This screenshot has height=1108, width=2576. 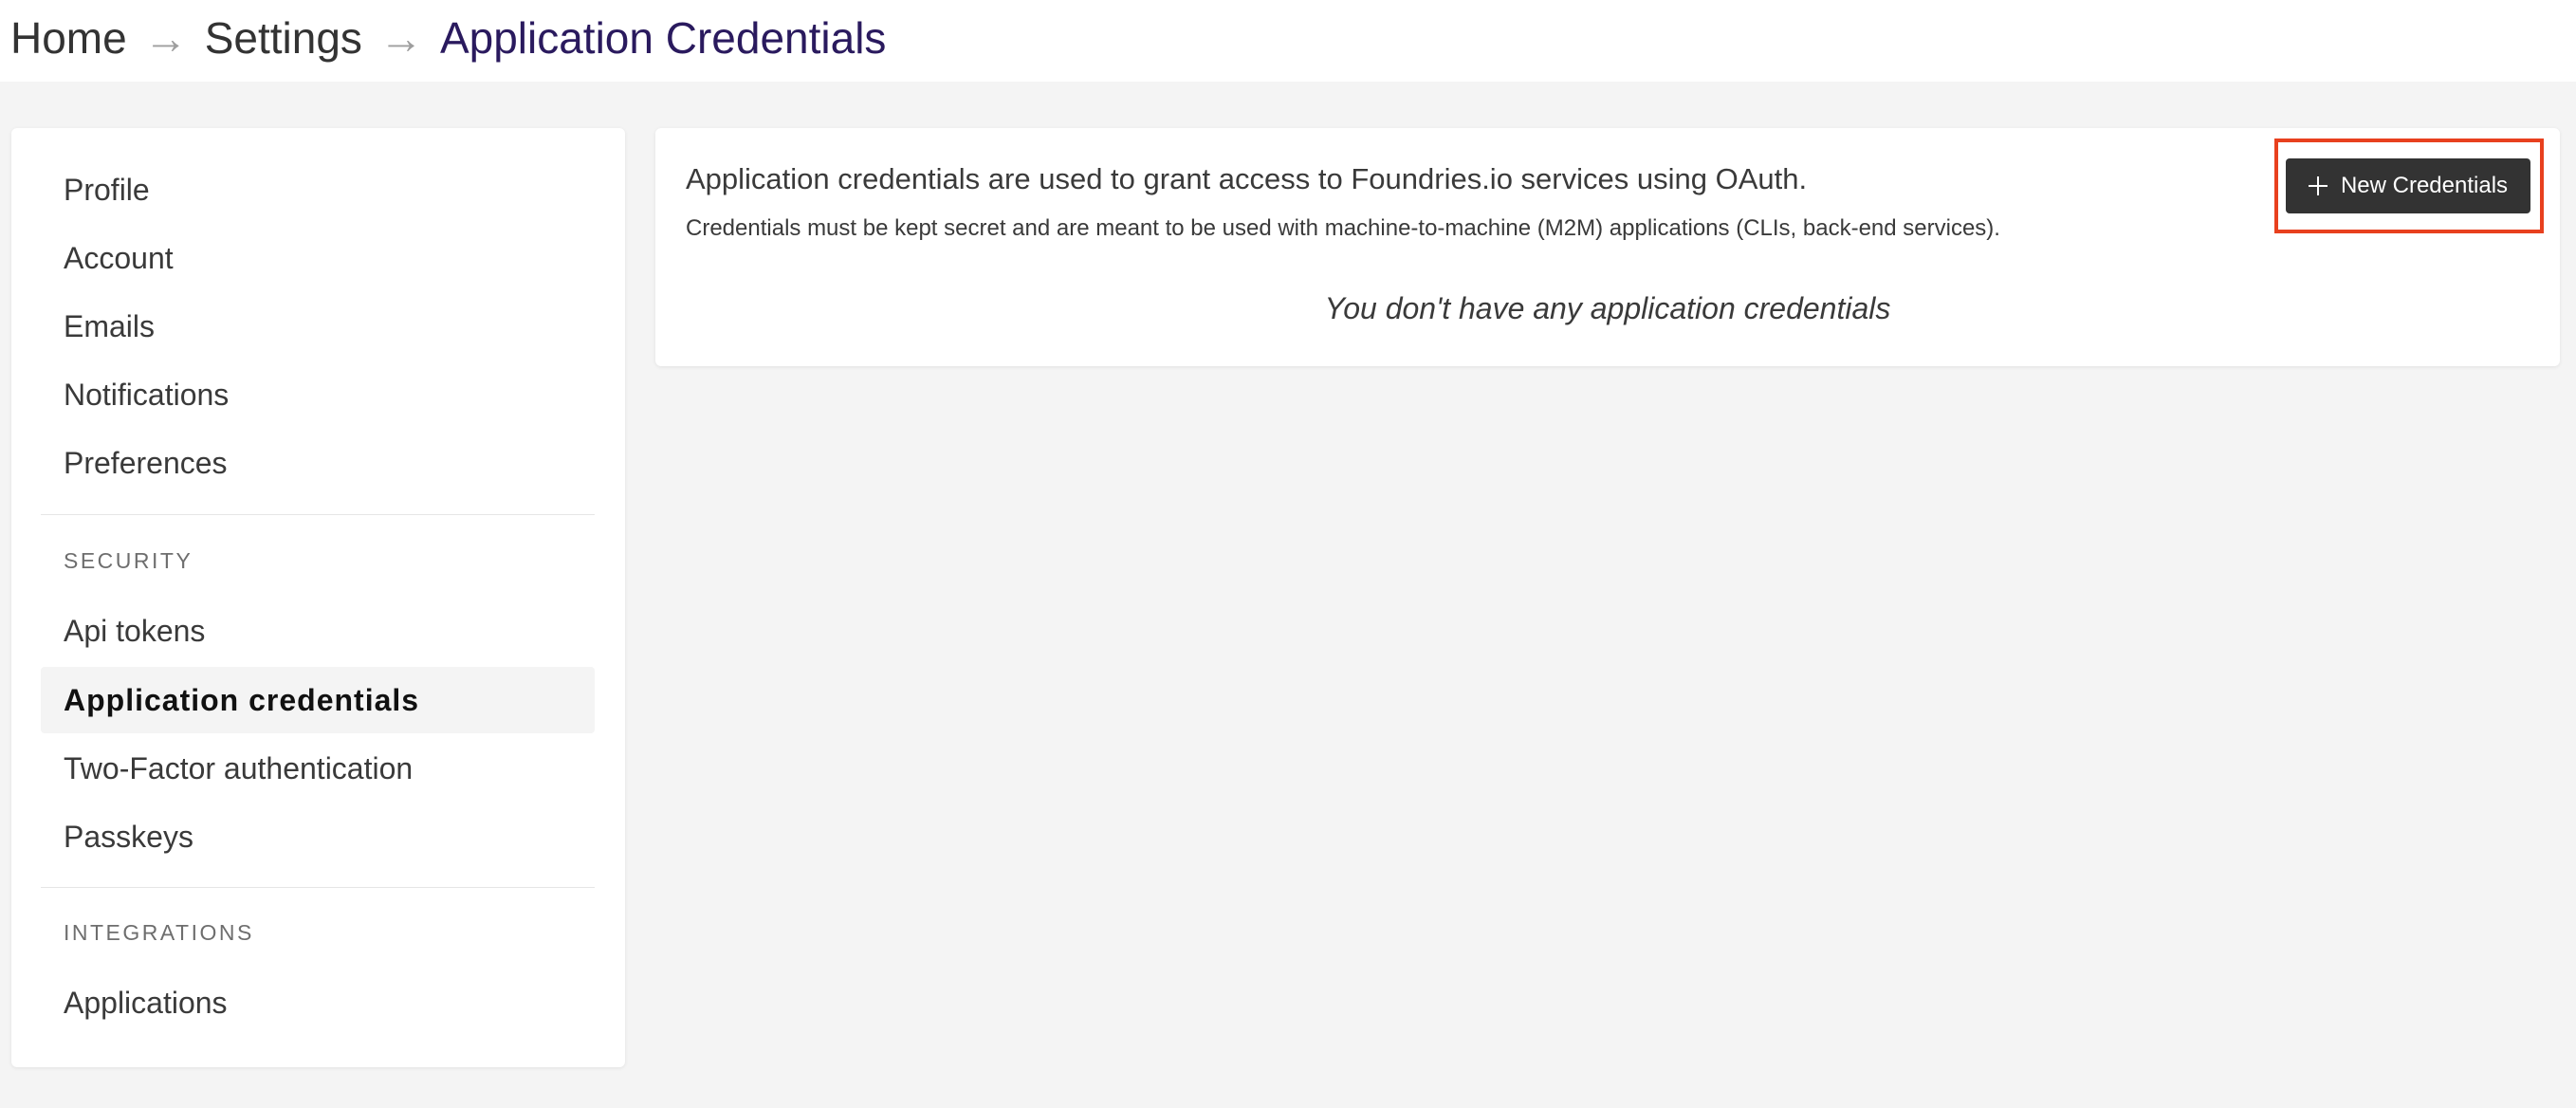 I want to click on breadcrumb-current: Application Credentials, so click(x=663, y=38).